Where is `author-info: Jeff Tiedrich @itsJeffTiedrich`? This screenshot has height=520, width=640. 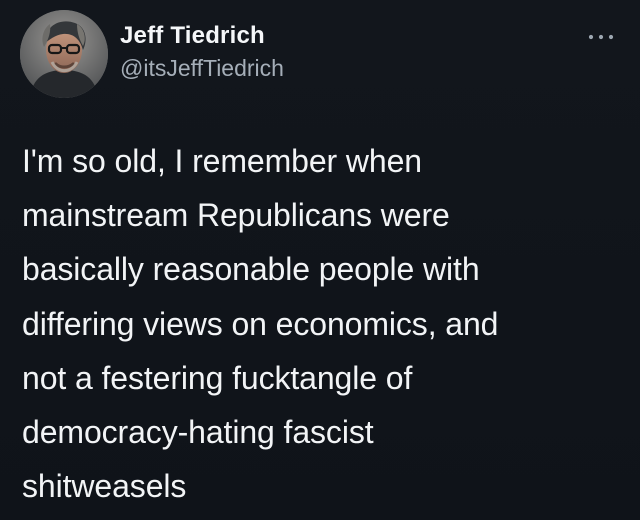 author-info: Jeff Tiedrich @itsJeffTiedrich is located at coordinates (335, 52).